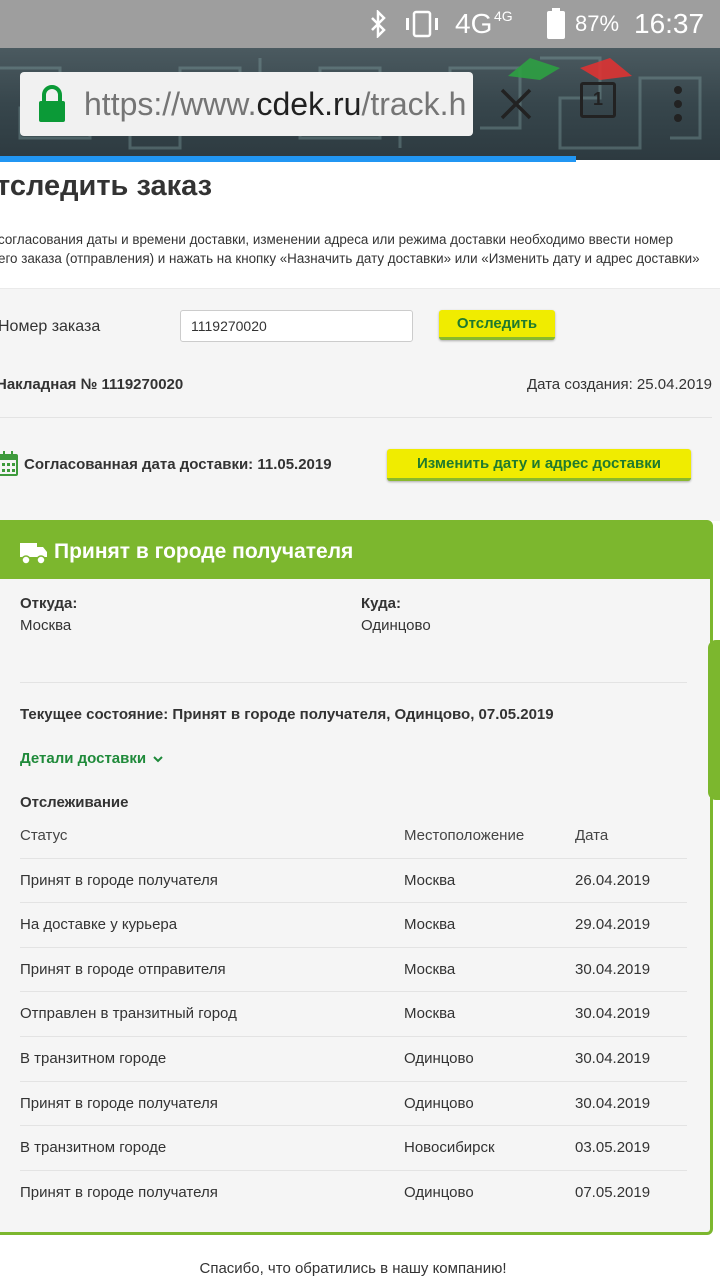 This screenshot has height=1280, width=720. I want to click on network-type-sup: 4G, so click(503, 16).